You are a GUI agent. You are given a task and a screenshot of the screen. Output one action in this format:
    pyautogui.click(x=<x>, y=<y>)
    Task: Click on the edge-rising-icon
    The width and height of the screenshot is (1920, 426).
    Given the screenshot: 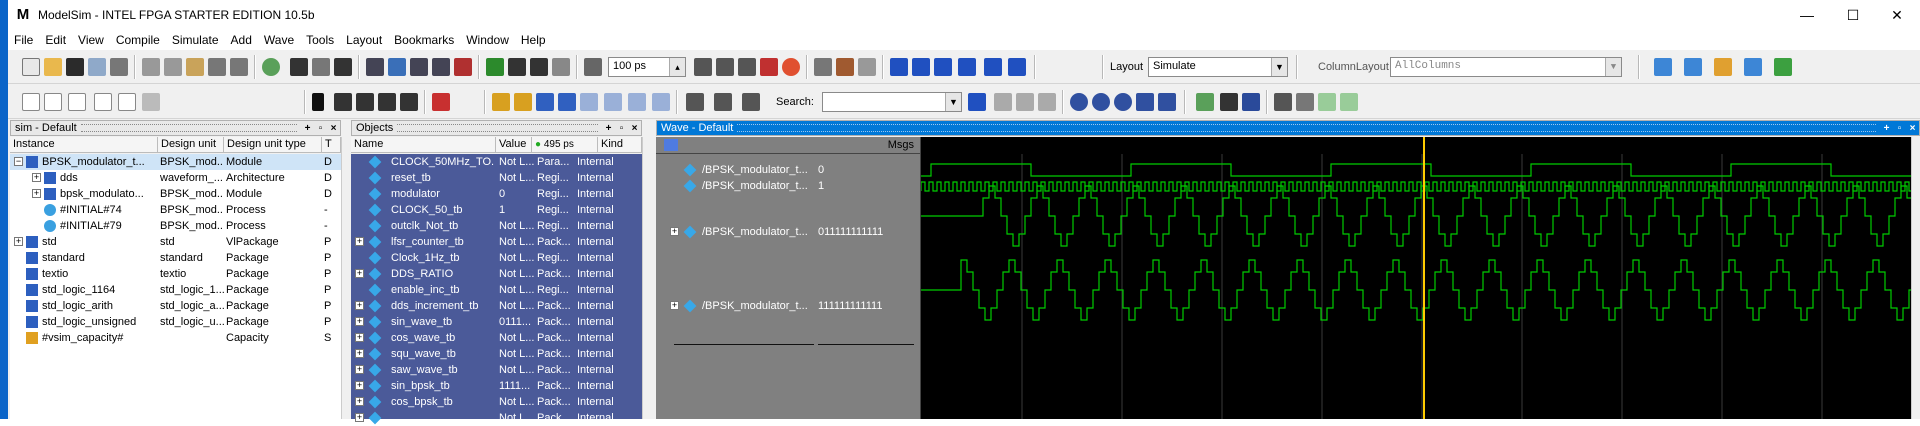 What is the action you would take?
    pyautogui.click(x=661, y=102)
    